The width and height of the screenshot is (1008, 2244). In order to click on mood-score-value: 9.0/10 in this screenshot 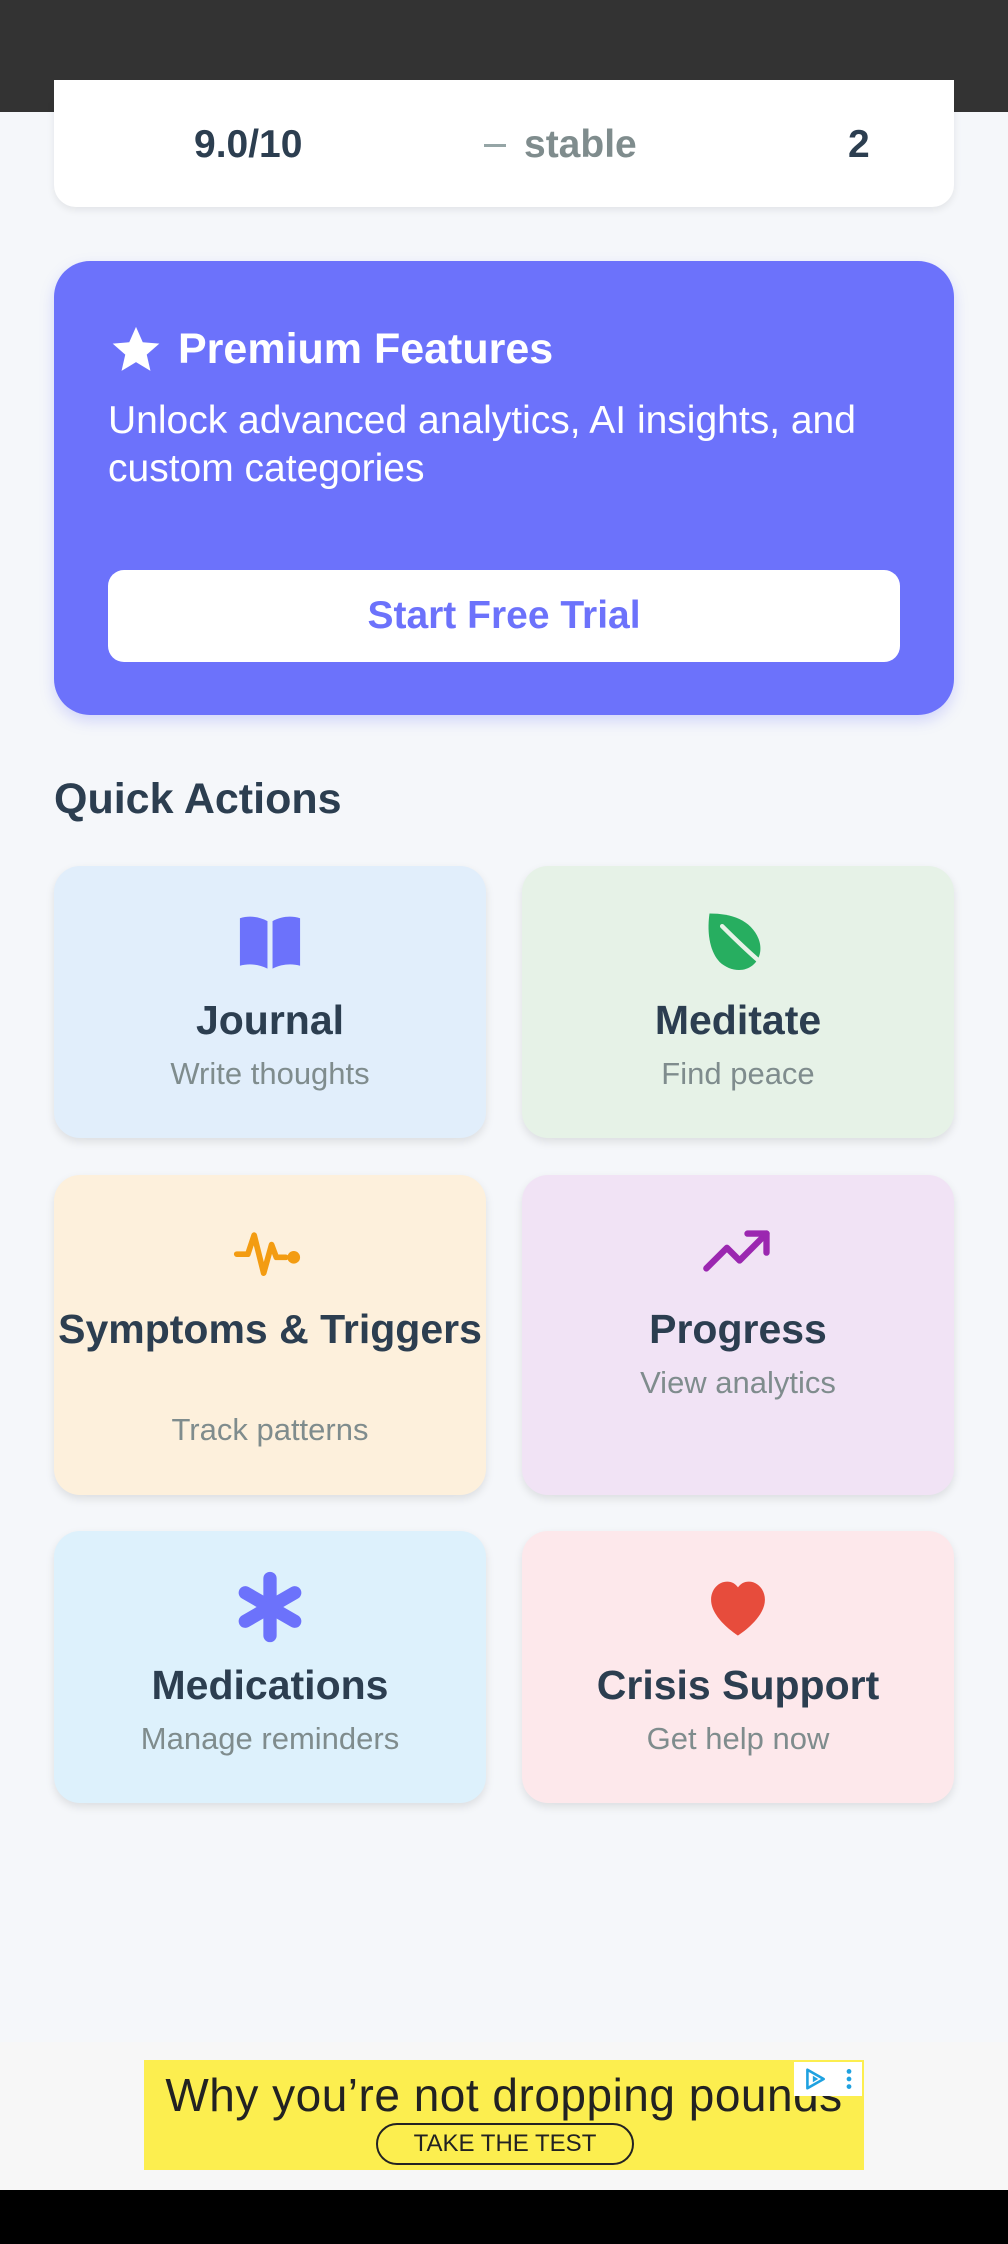, I will do `click(248, 144)`.